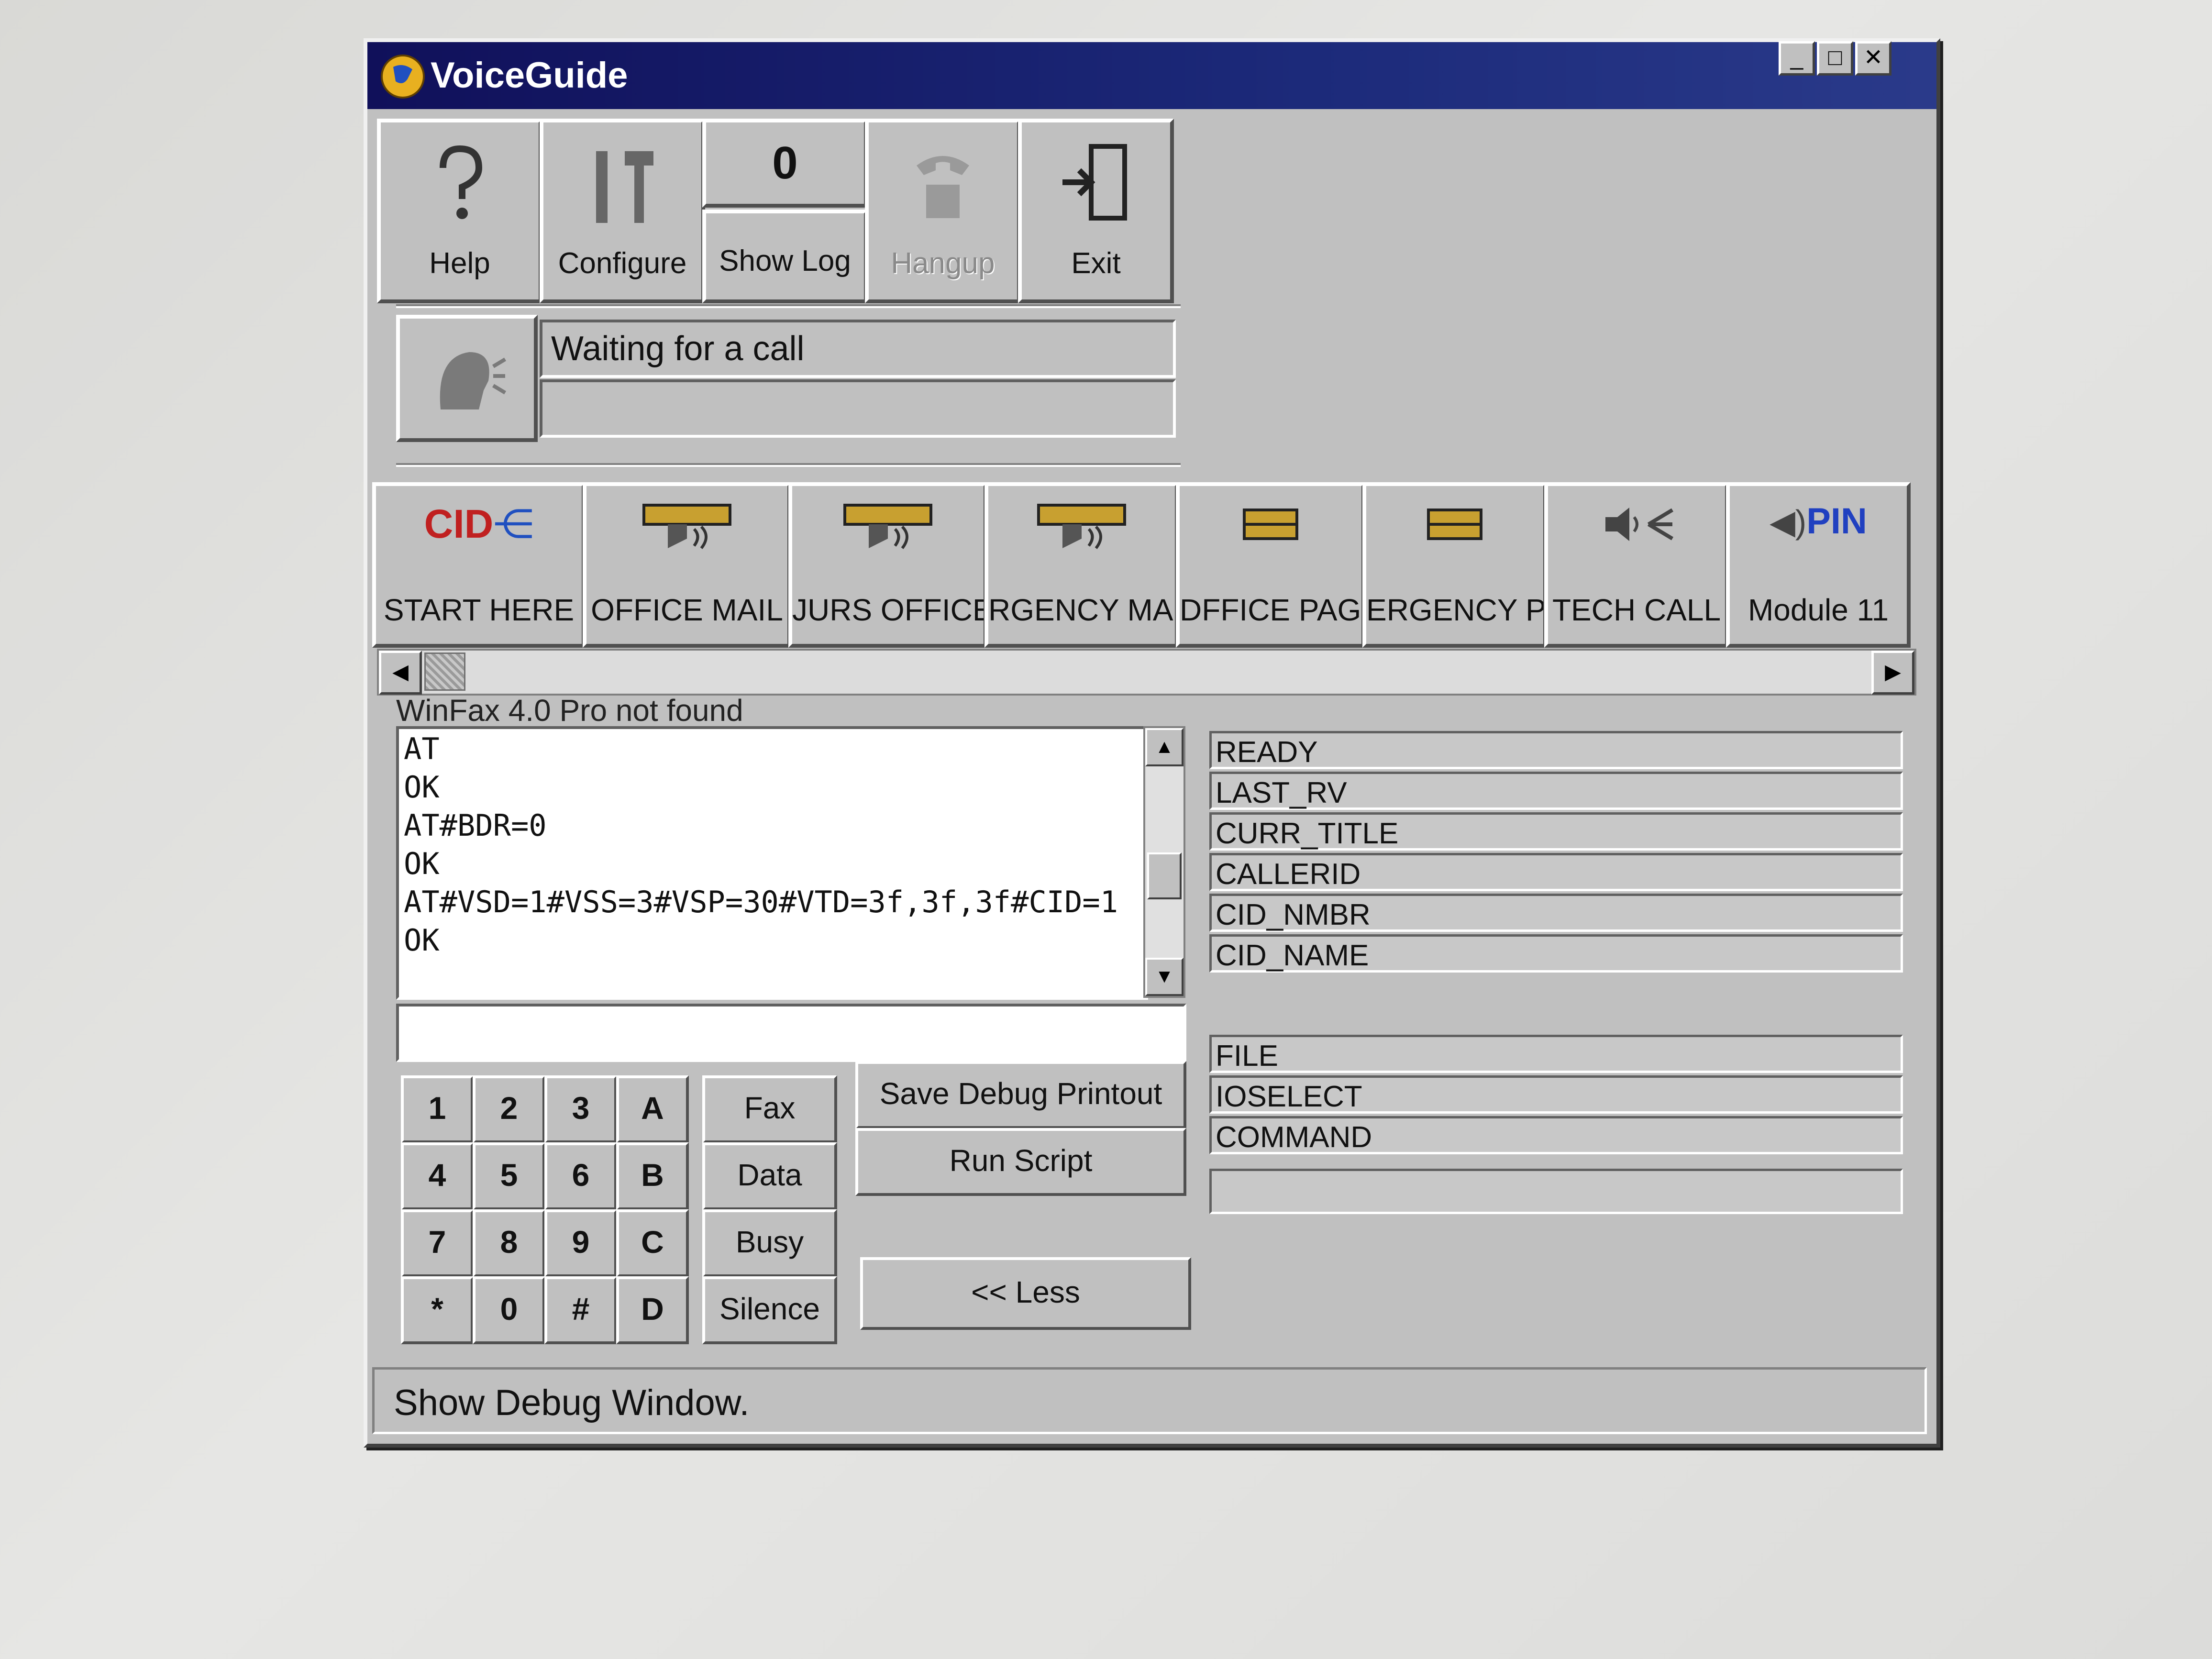 The image size is (2212, 1659). I want to click on key-4: 4, so click(437, 1176).